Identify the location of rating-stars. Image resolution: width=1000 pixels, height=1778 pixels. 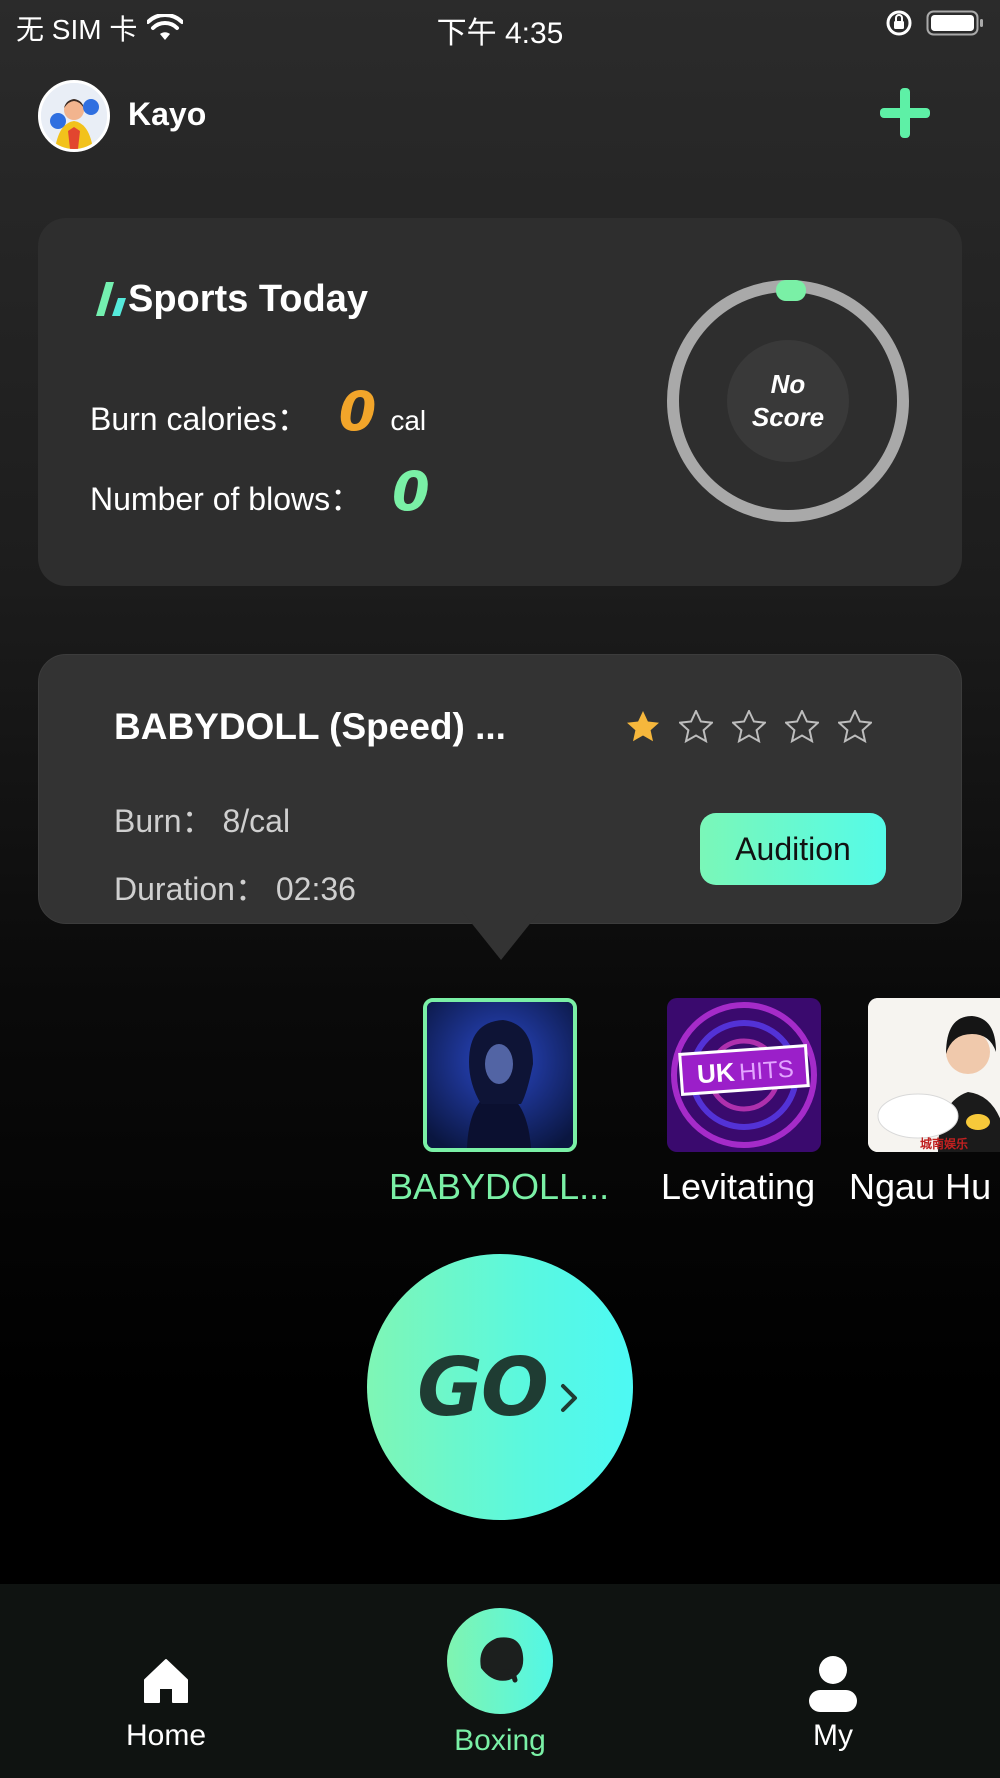
(749, 727).